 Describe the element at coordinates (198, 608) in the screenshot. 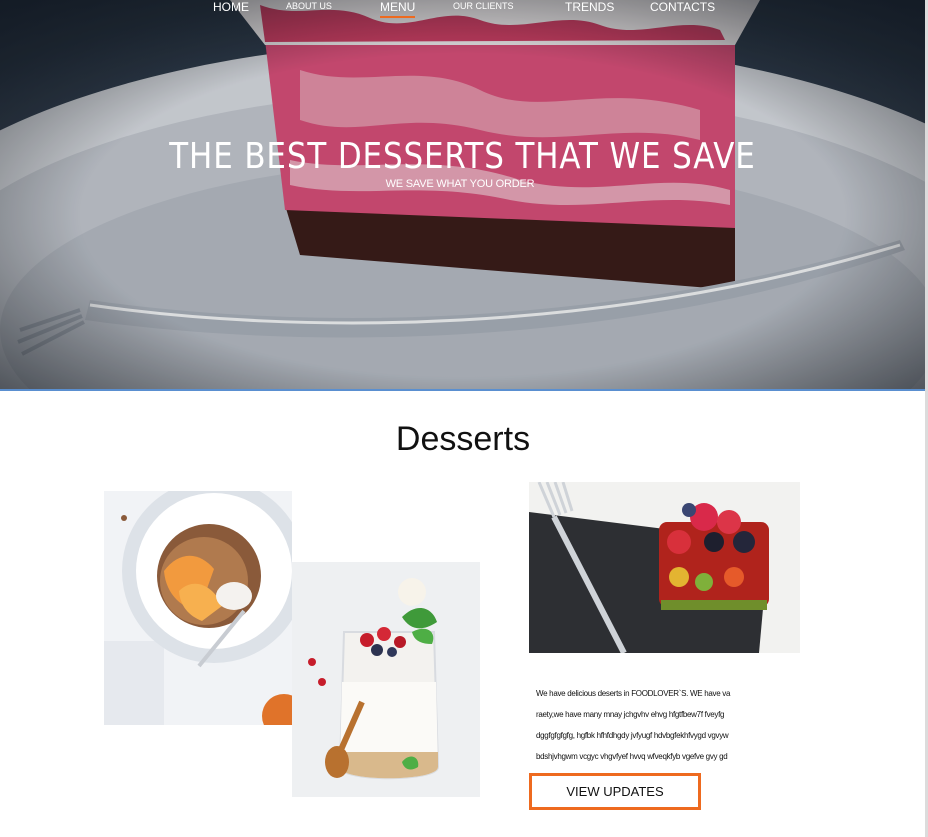

I see `peach-granola-bowl-image` at that location.